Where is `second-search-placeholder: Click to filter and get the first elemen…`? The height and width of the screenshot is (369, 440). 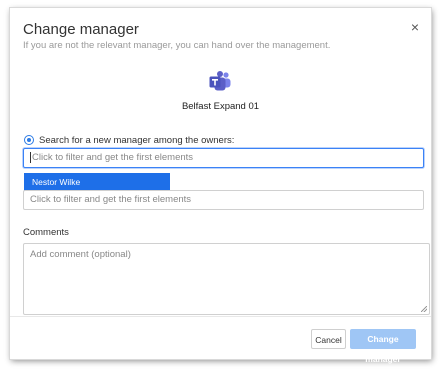 second-search-placeholder: Click to filter and get the first elemen… is located at coordinates (111, 199).